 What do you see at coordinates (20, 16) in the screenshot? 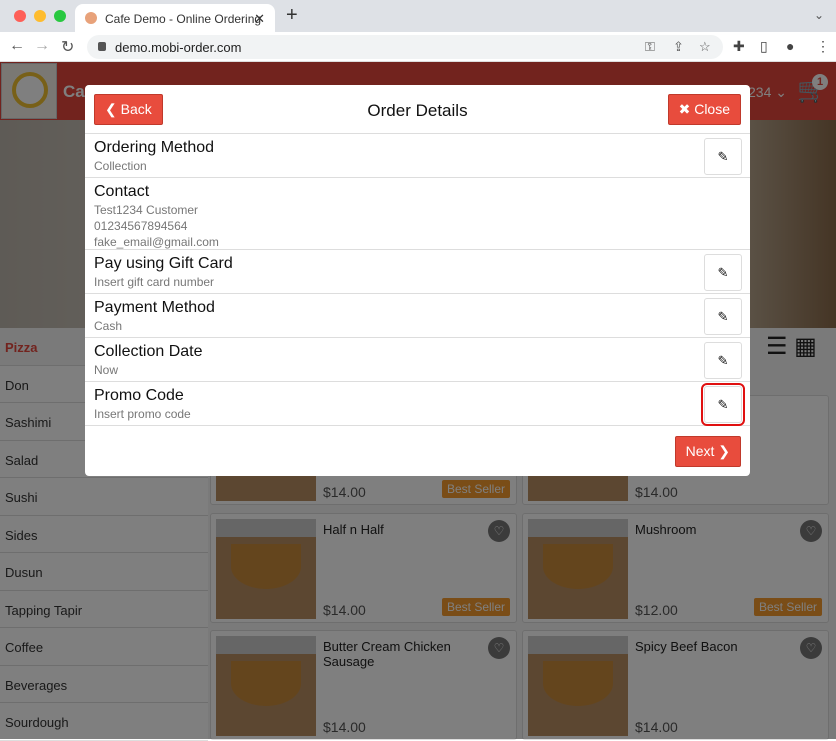
I see `close-window-button` at bounding box center [20, 16].